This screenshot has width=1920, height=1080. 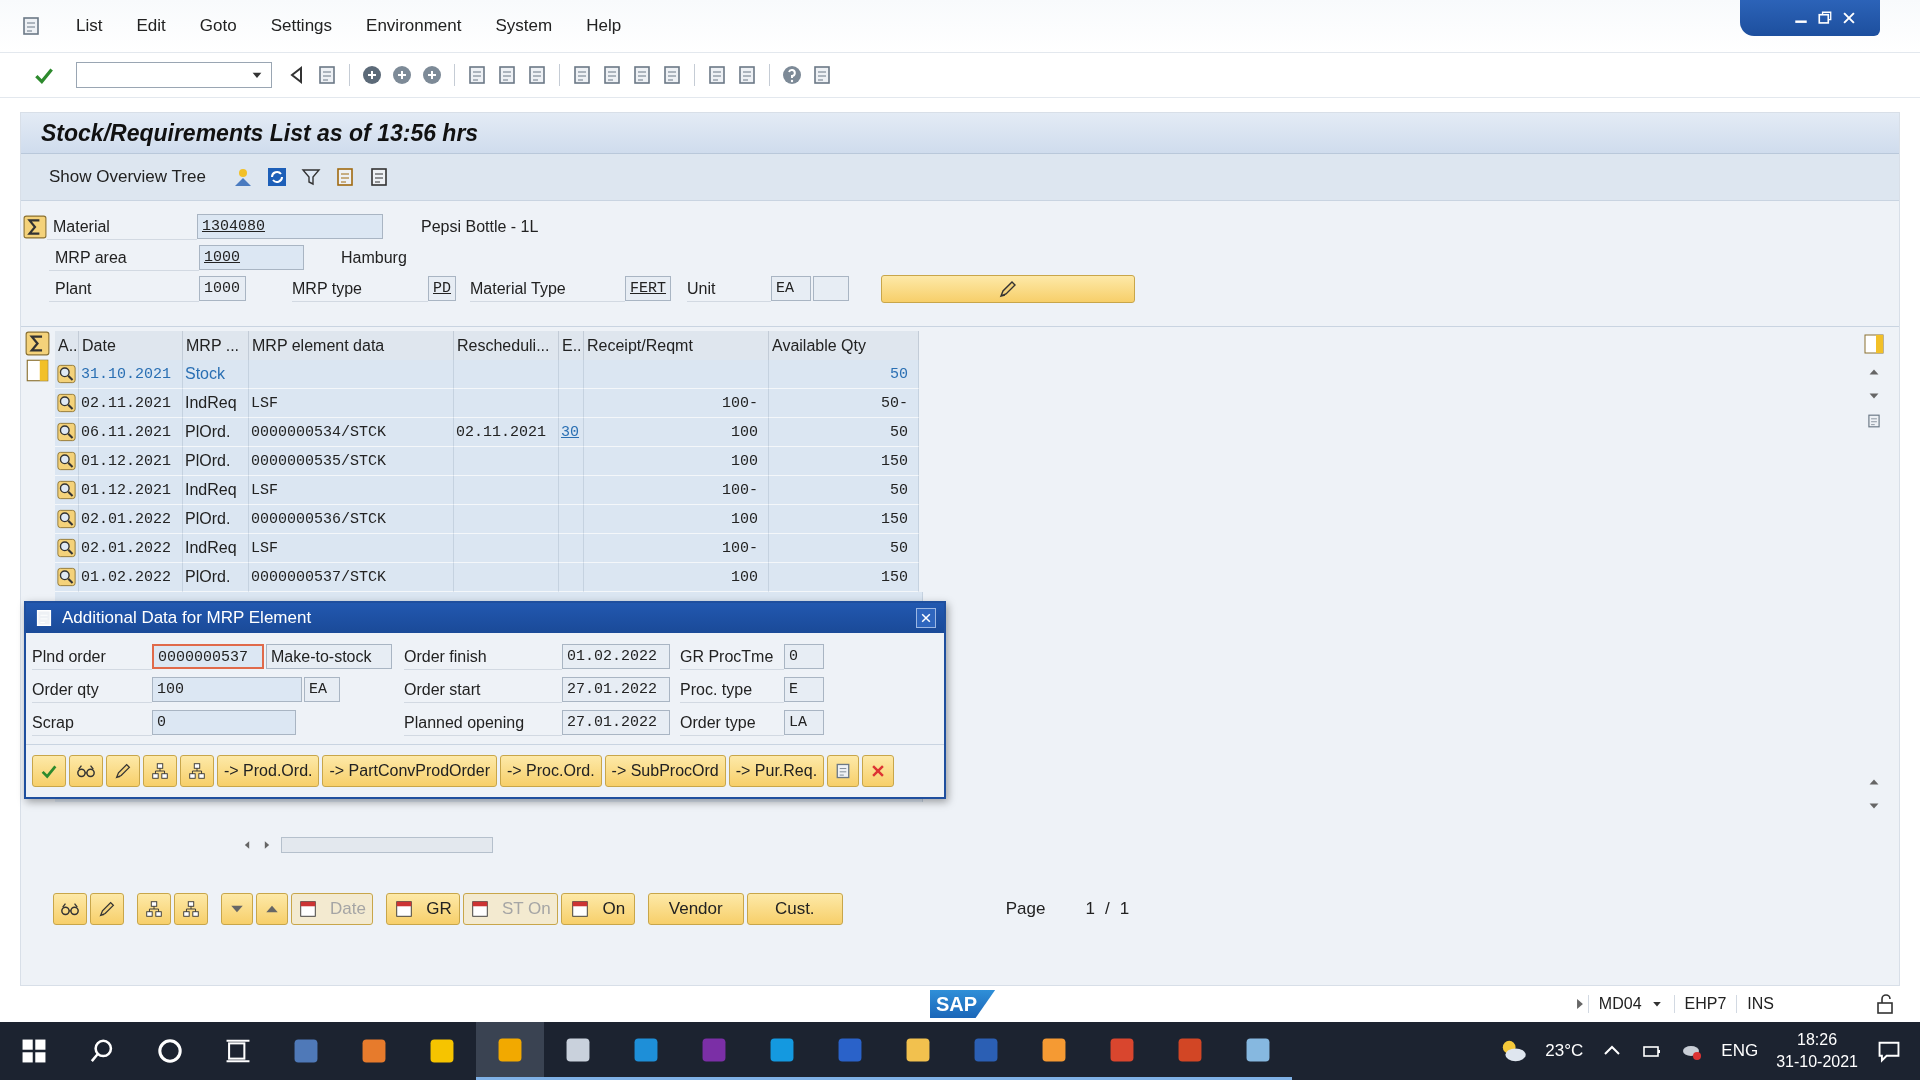 What do you see at coordinates (272, 909) in the screenshot?
I see `scroll-up-button` at bounding box center [272, 909].